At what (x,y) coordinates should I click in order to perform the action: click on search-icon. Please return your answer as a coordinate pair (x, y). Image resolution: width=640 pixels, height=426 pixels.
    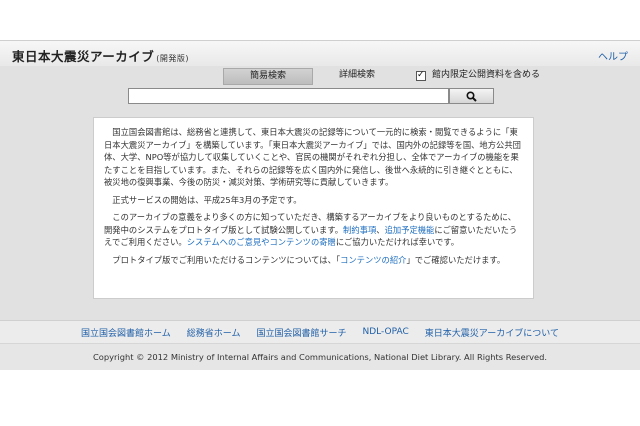
    Looking at the image, I should click on (471, 96).